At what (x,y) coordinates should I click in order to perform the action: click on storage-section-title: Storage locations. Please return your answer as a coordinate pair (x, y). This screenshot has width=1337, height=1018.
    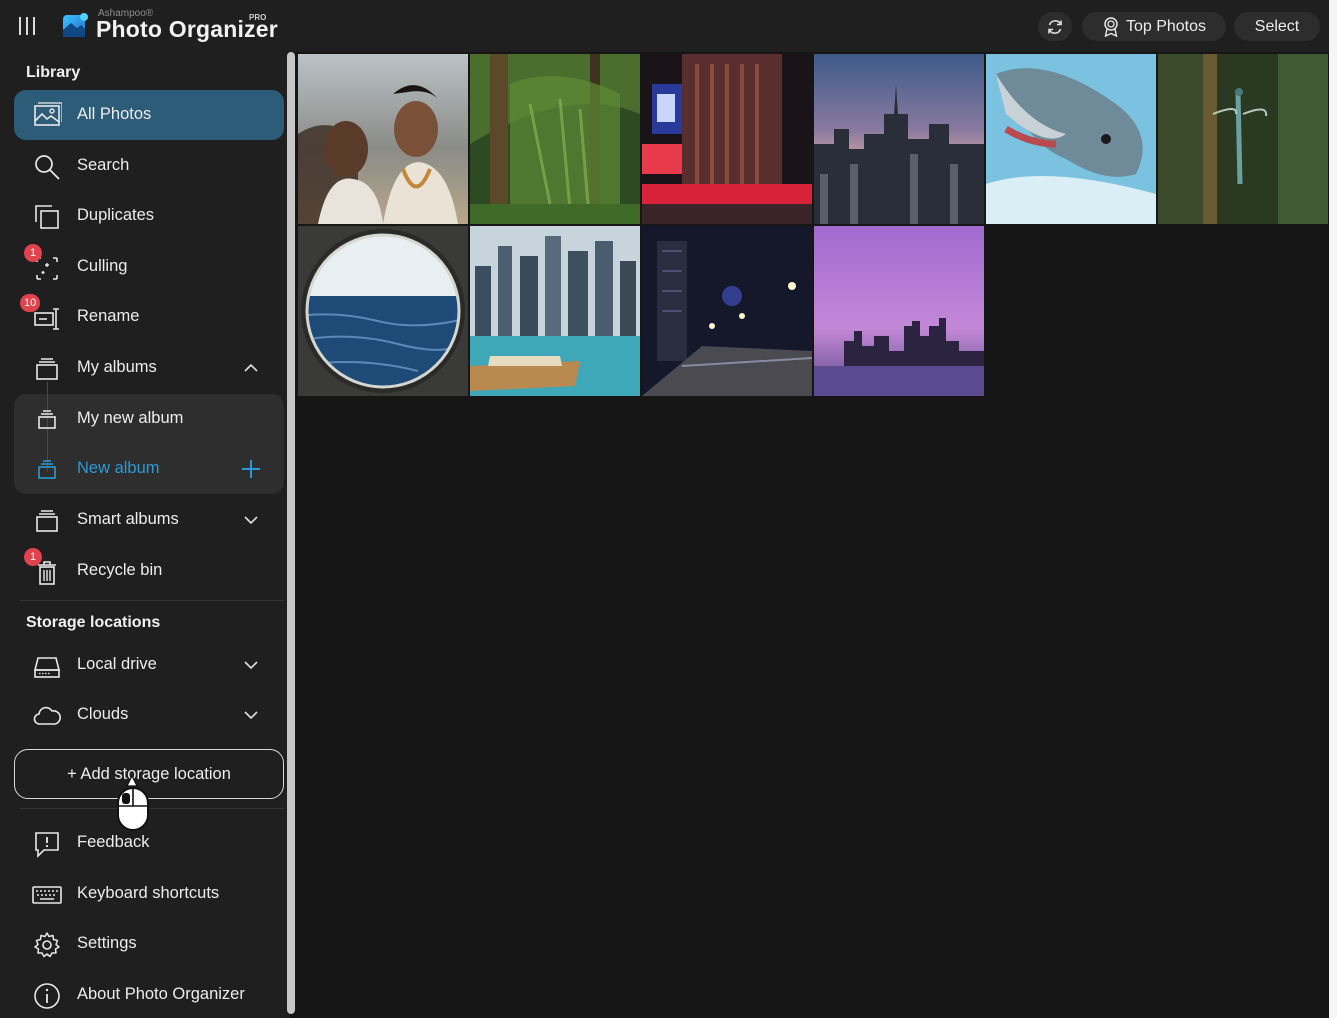
    Looking at the image, I should click on (93, 622).